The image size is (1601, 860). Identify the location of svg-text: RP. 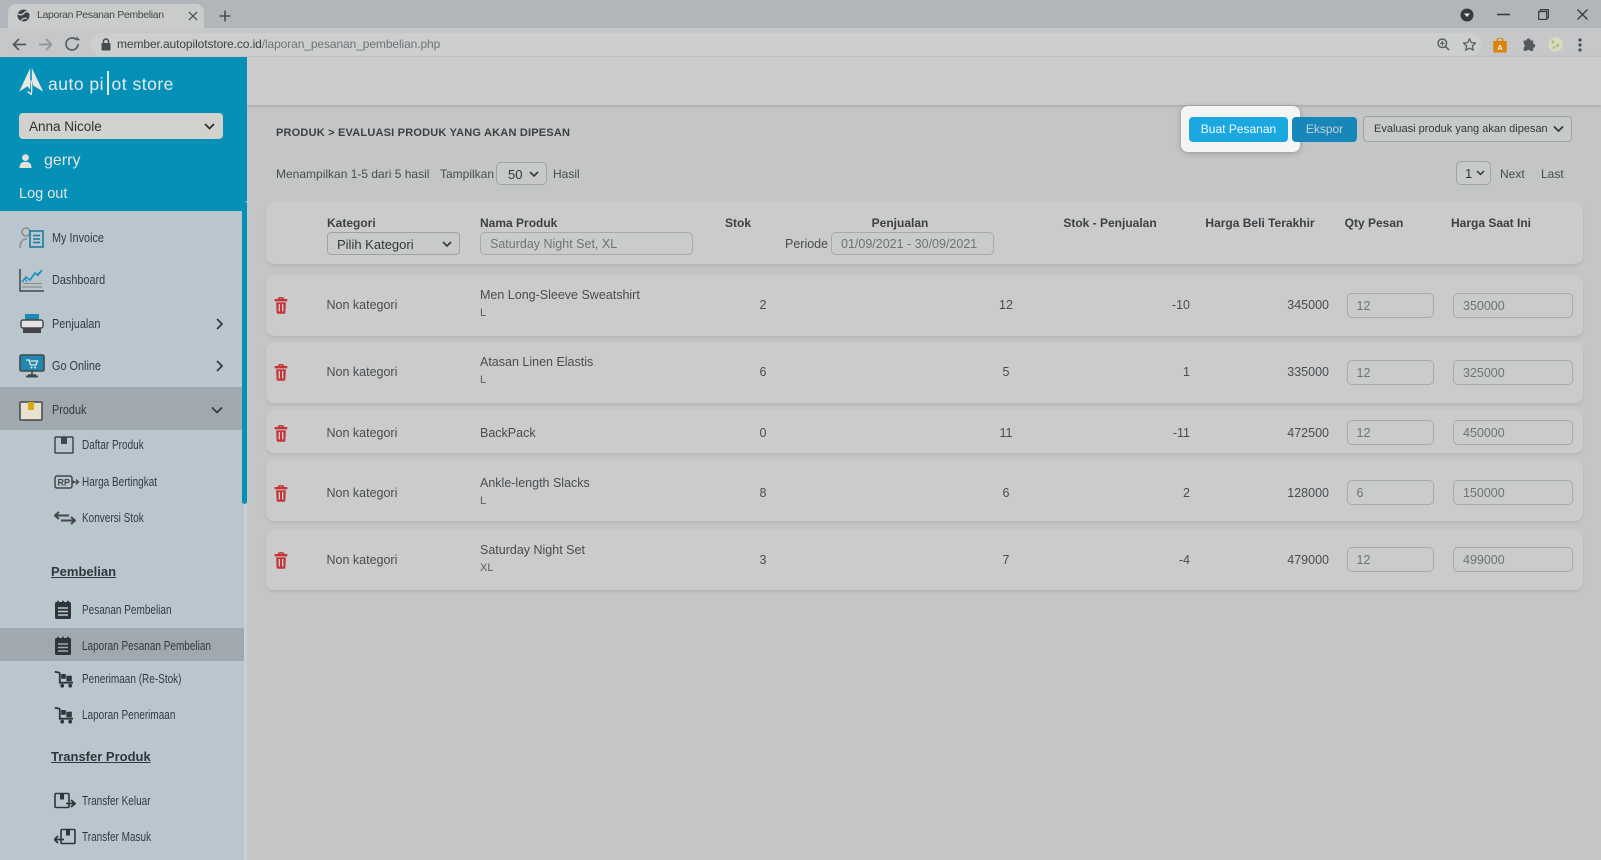
(64, 483).